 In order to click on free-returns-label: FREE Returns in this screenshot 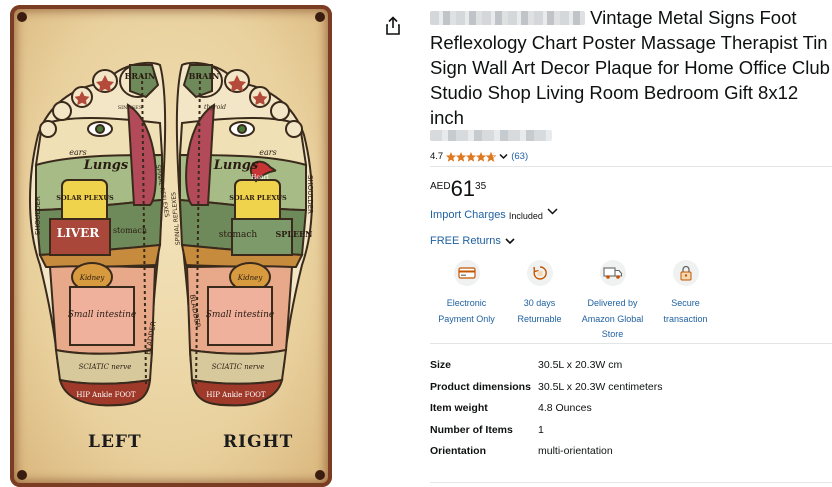, I will do `click(465, 241)`.